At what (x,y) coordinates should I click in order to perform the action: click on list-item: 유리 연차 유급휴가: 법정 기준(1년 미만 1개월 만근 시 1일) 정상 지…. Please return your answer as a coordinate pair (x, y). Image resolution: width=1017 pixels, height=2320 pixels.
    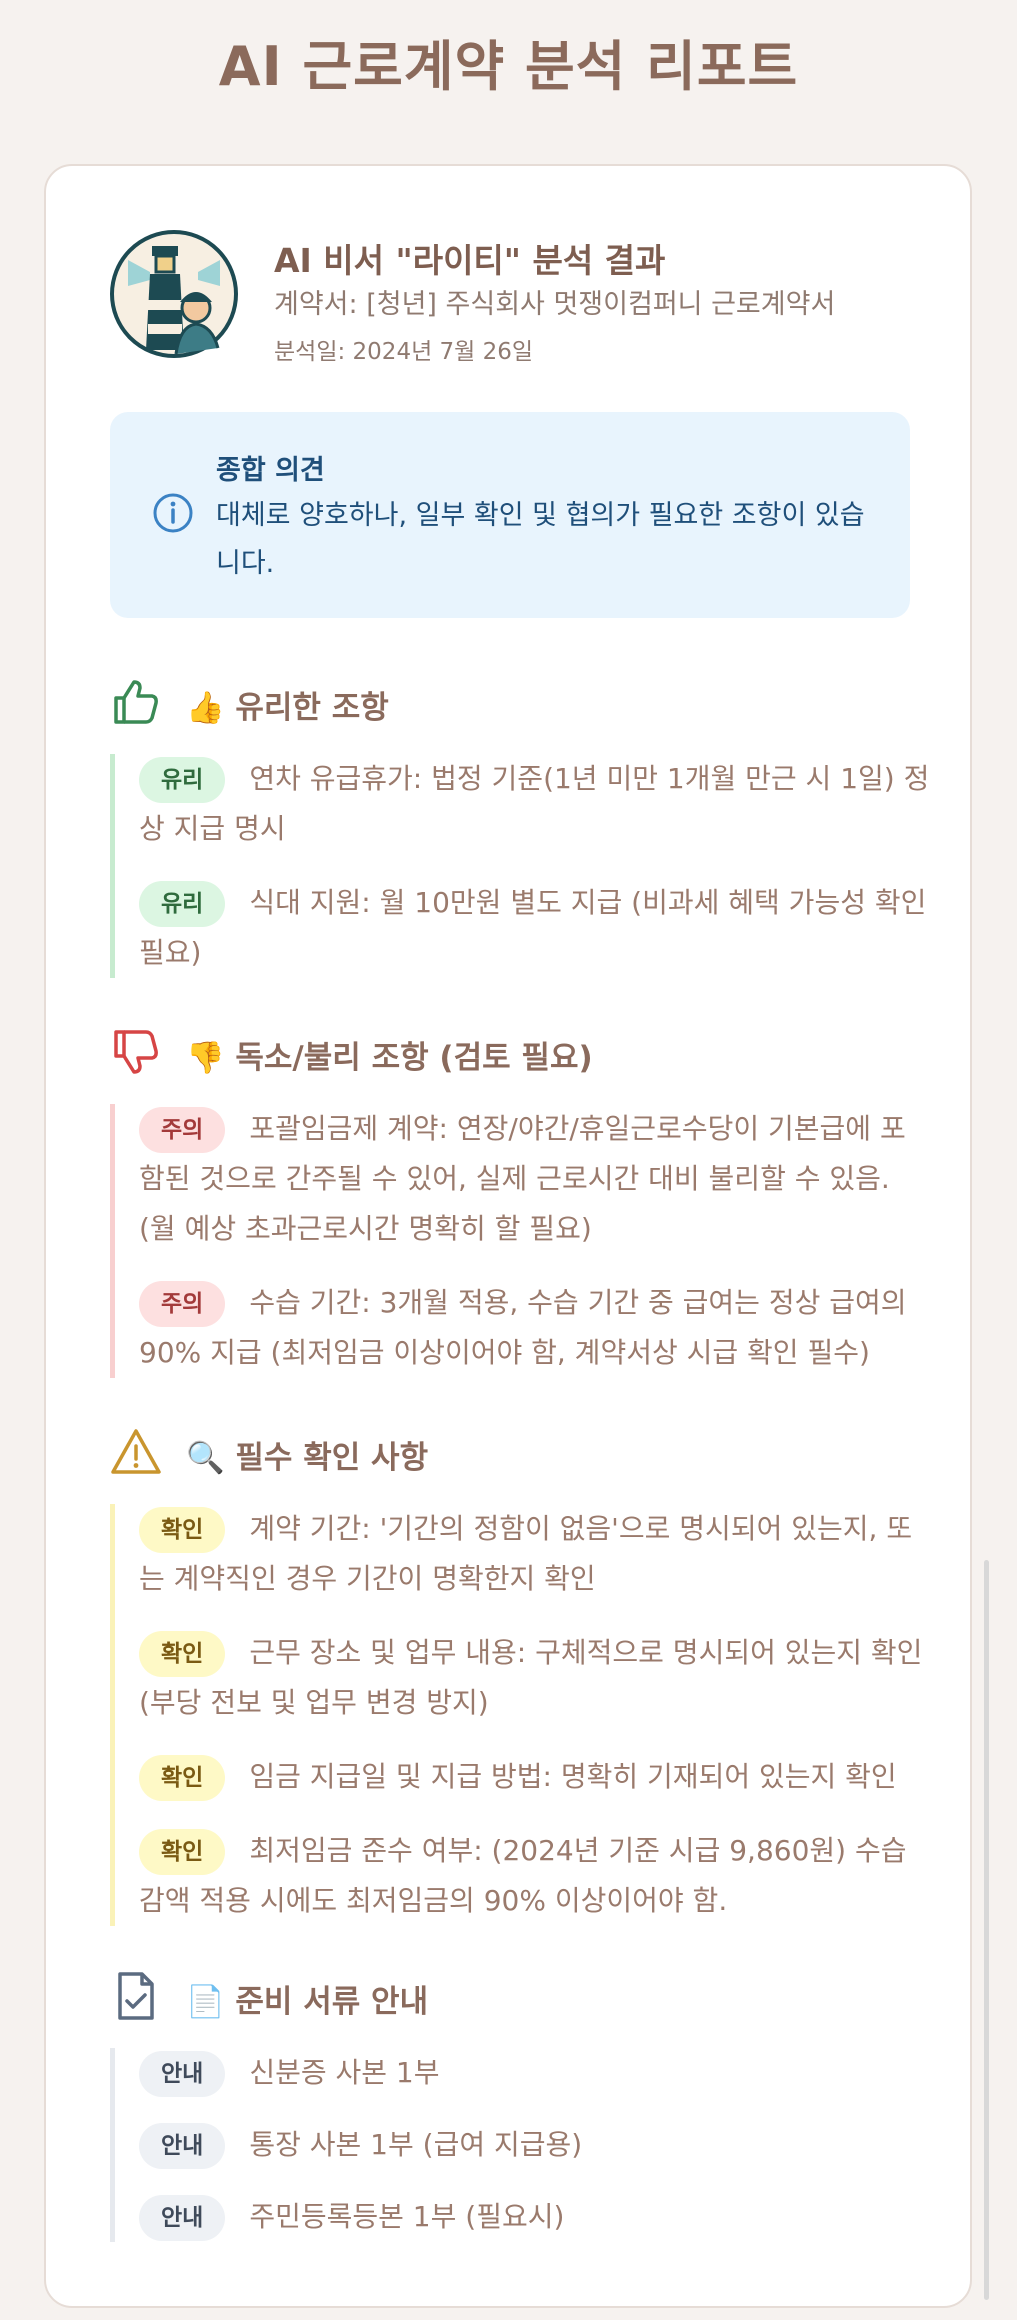
    Looking at the image, I should click on (534, 804).